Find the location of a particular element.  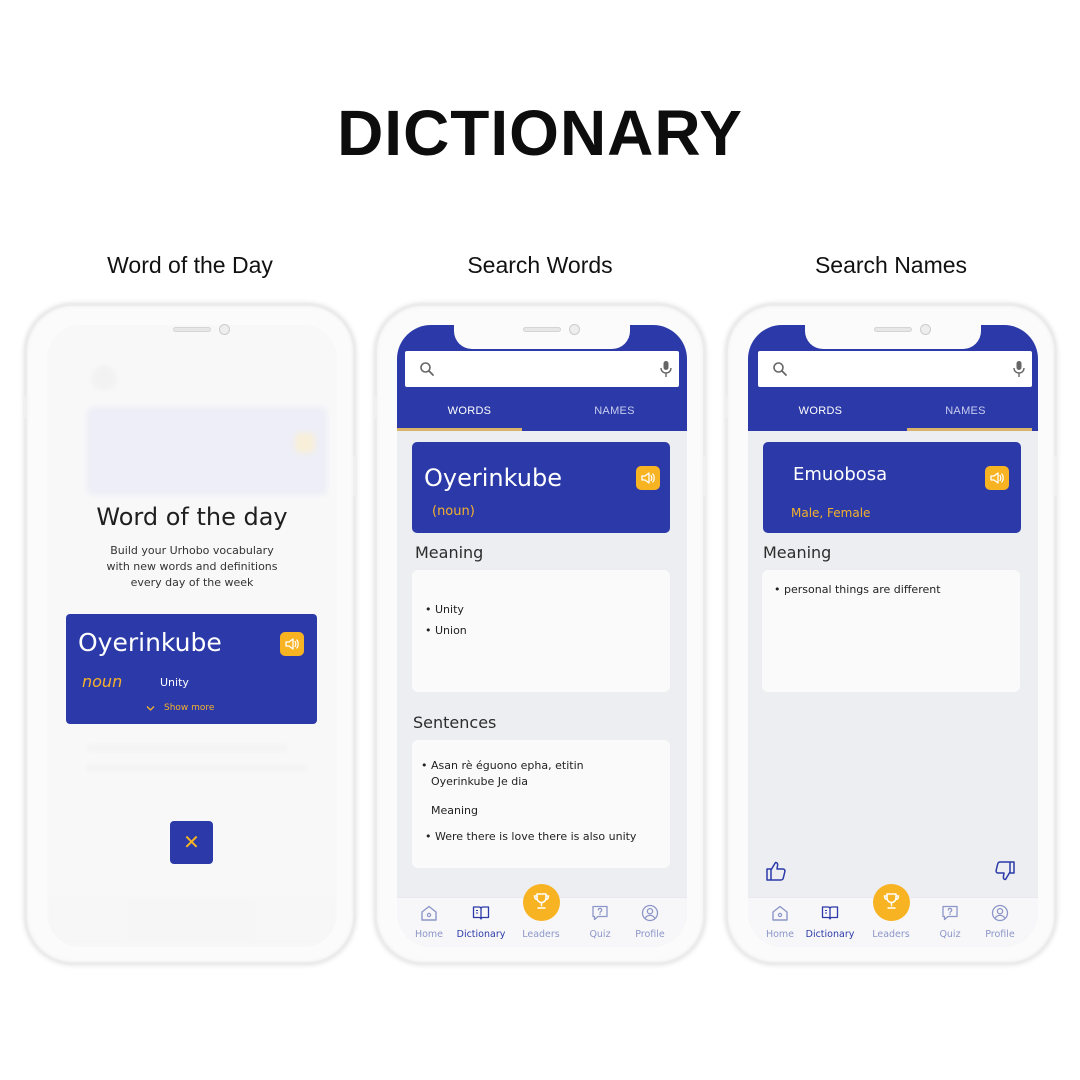

meaning-item: personal things are different is located at coordinates (857, 589).